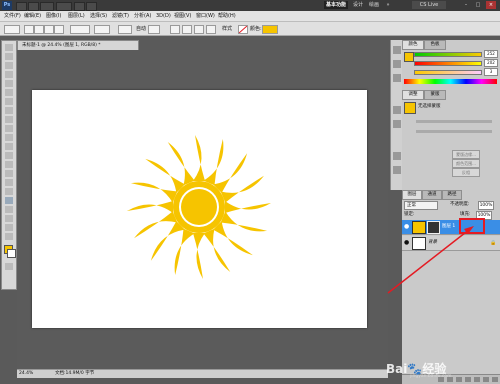 The height and width of the screenshot is (384, 500). Describe the element at coordinates (397, 78) in the screenshot. I see `styles-panel-icon` at that location.